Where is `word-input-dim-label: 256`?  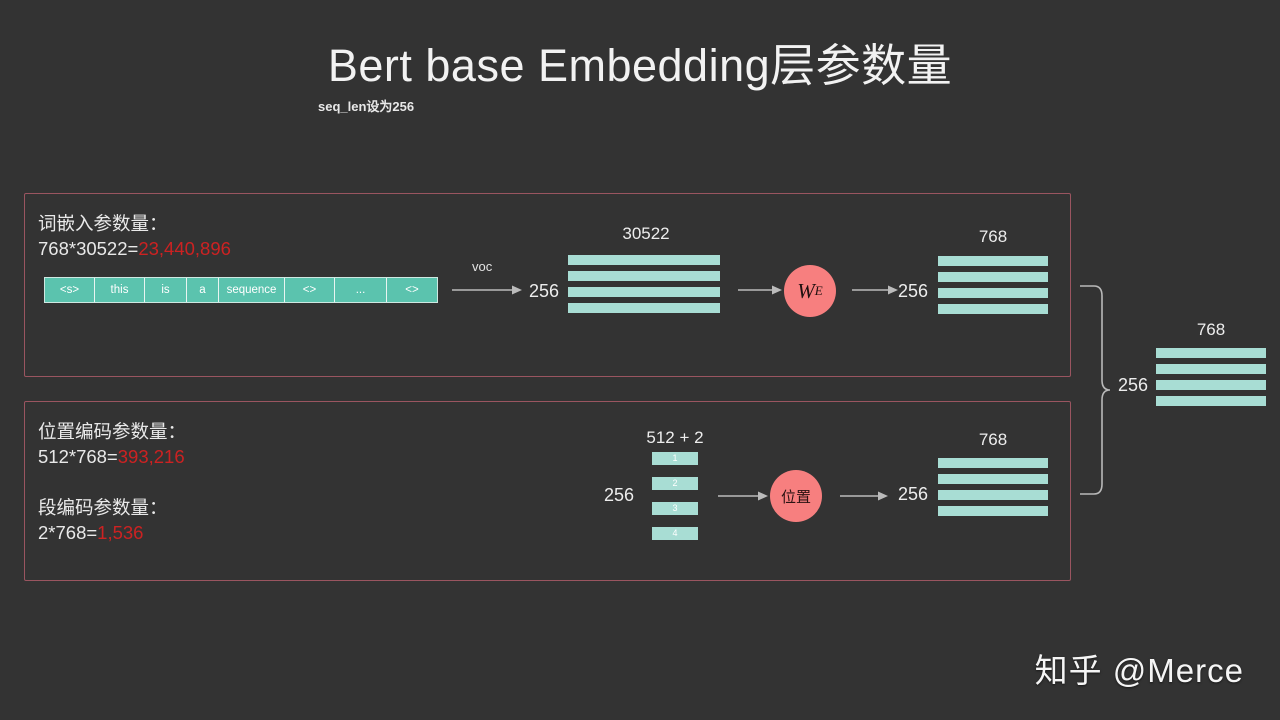
word-input-dim-label: 256 is located at coordinates (544, 291).